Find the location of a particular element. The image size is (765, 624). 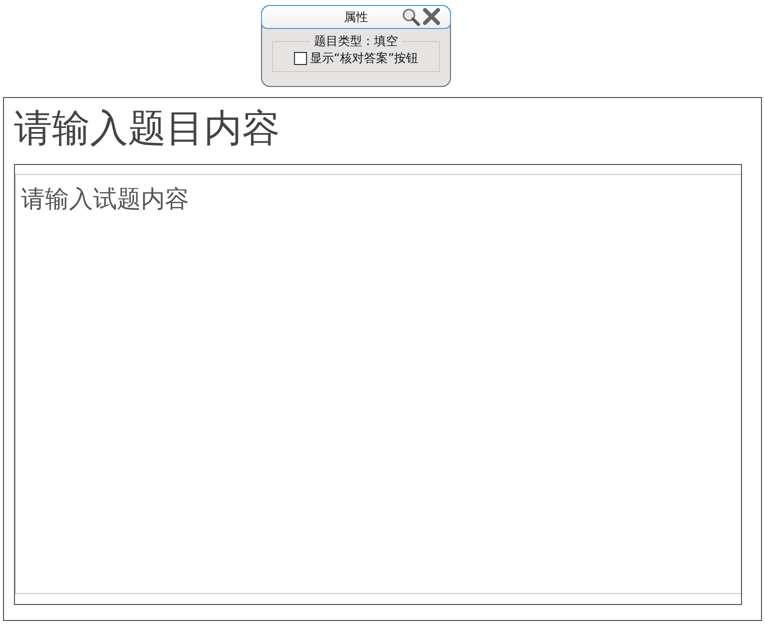

question-title: 请输入题目内容 is located at coordinates (377, 128).